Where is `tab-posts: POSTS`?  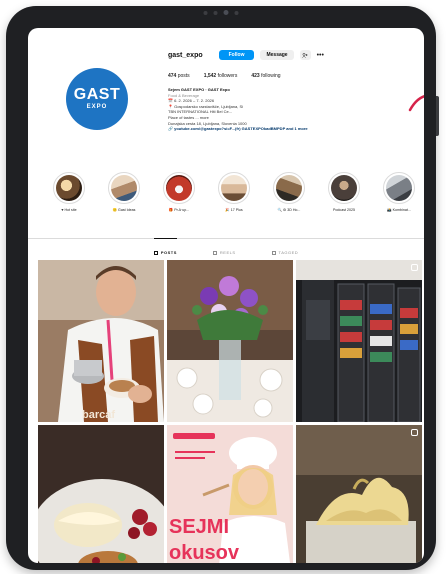 tab-posts: POSTS is located at coordinates (165, 248).